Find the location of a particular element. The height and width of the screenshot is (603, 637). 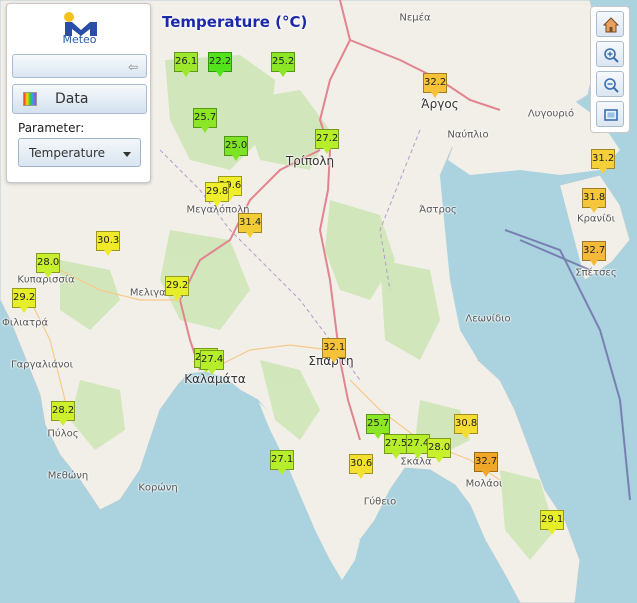

station-value: 28.0 is located at coordinates (439, 448).